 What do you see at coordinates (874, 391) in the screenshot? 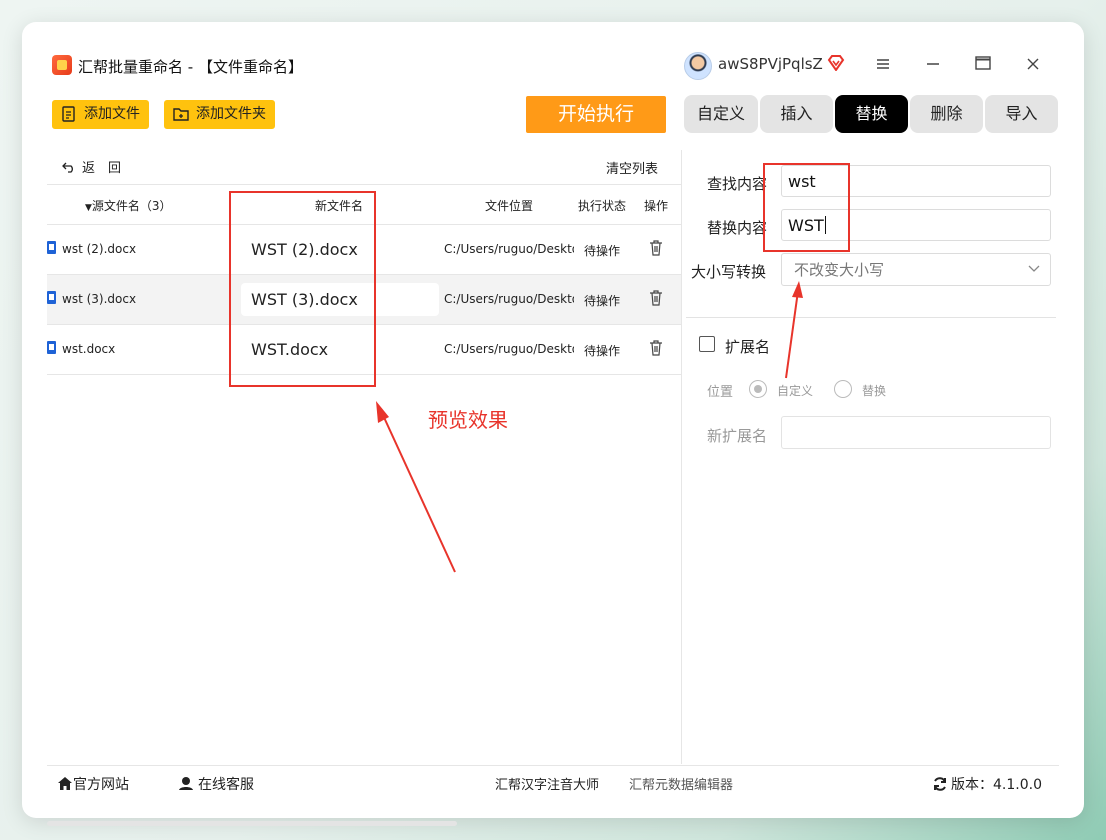
I see `position-option-replace: 替换` at bounding box center [874, 391].